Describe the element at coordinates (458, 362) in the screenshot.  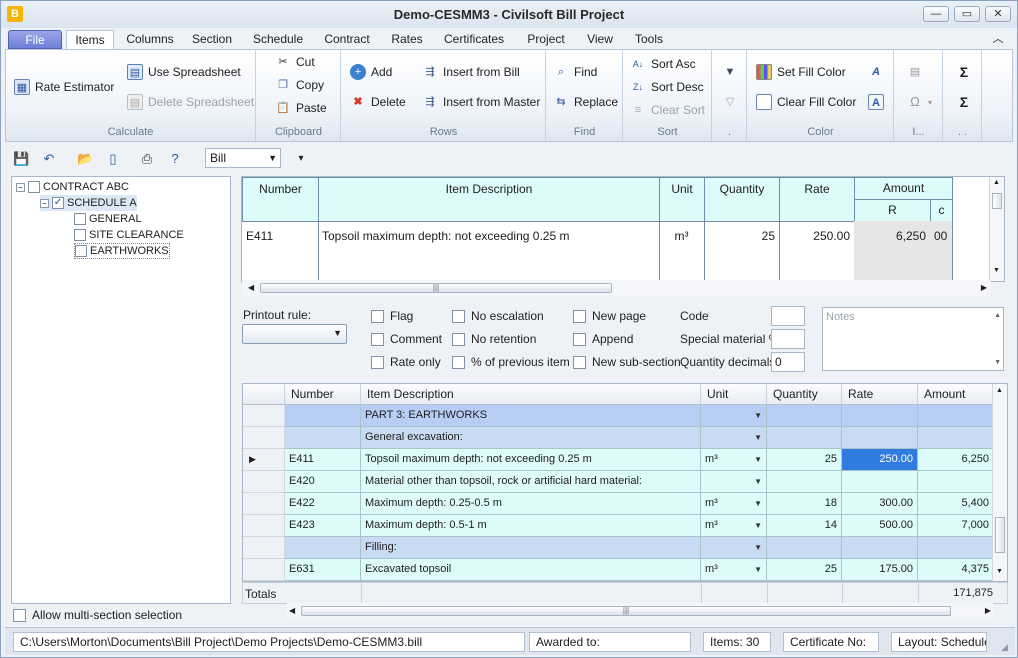
I see `pct-previous-check` at that location.